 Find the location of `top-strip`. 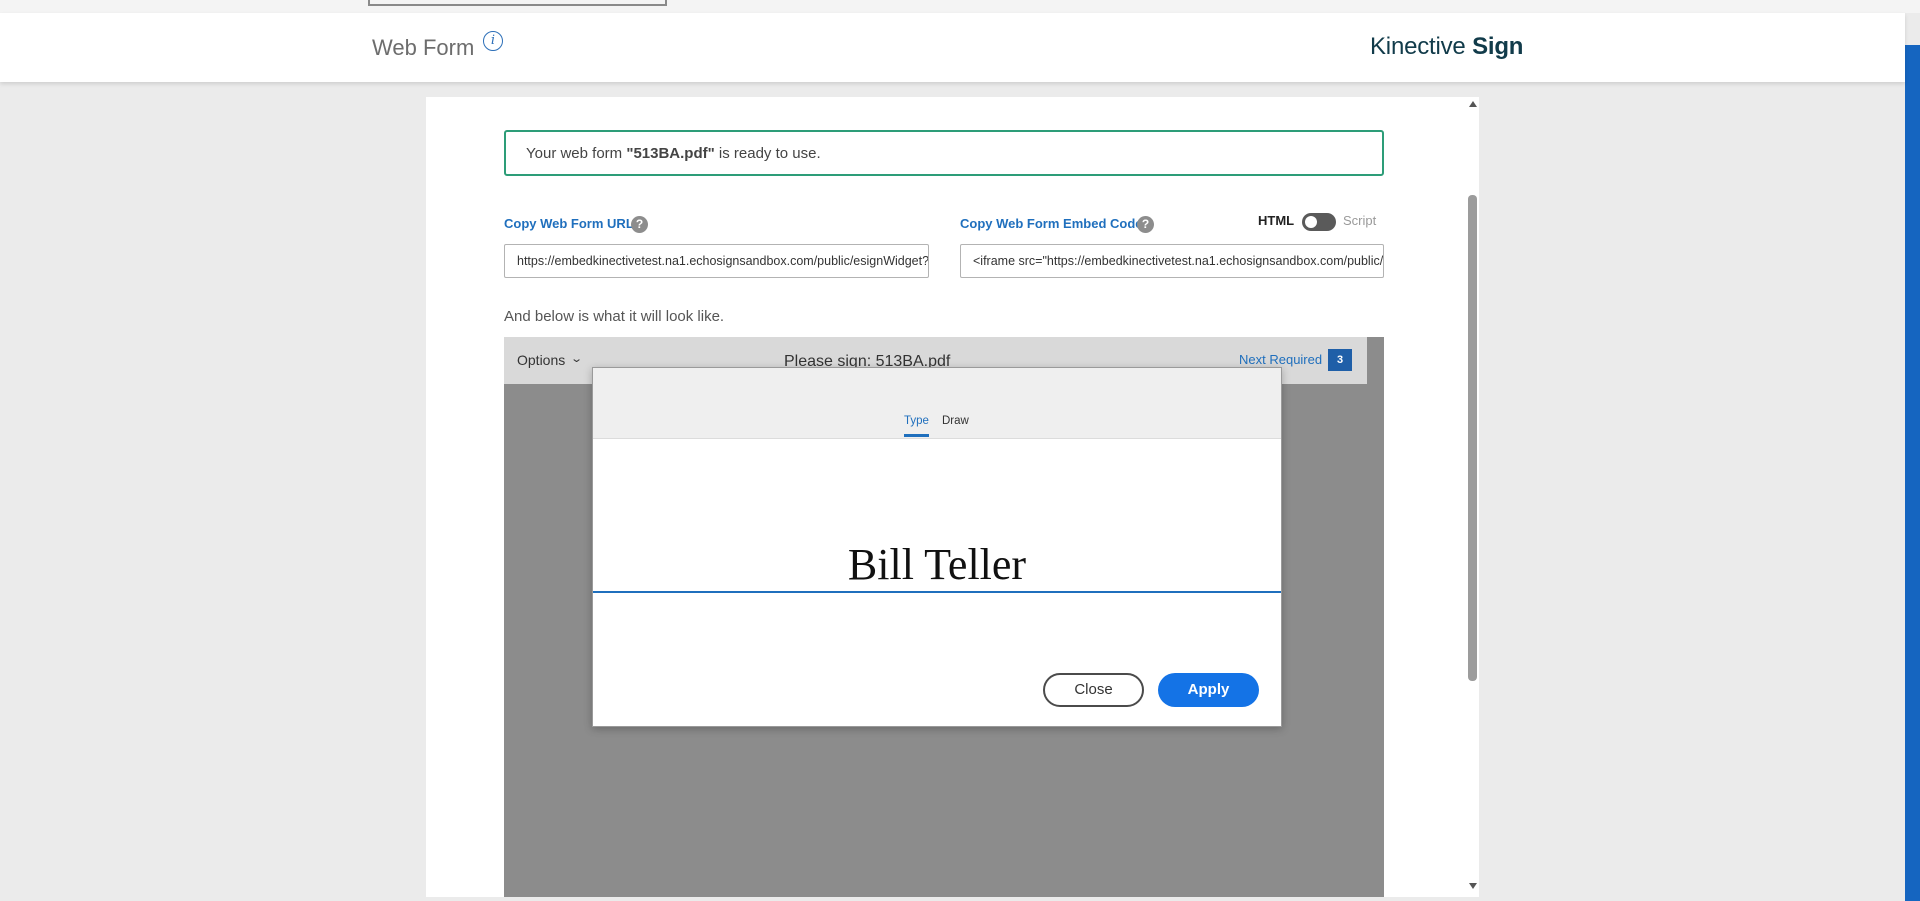

top-strip is located at coordinates (960, 6).